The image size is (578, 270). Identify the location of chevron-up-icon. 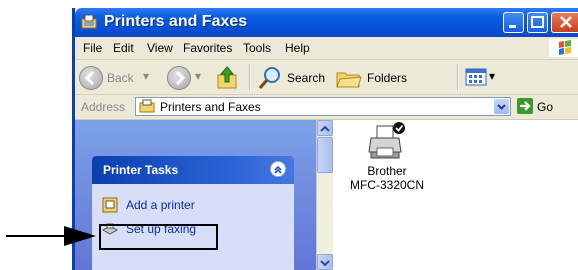
(325, 128).